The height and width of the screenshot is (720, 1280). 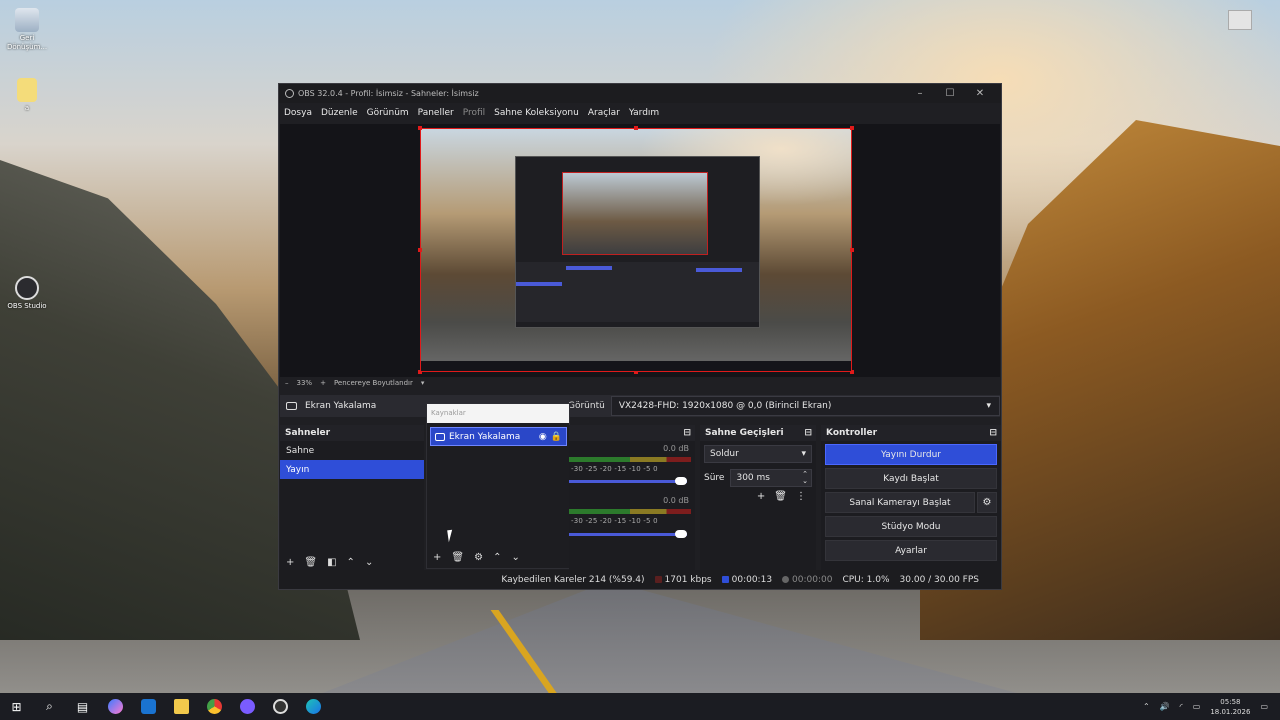 I want to click on transitions-title: Sahne Geçişleri, so click(x=744, y=433).